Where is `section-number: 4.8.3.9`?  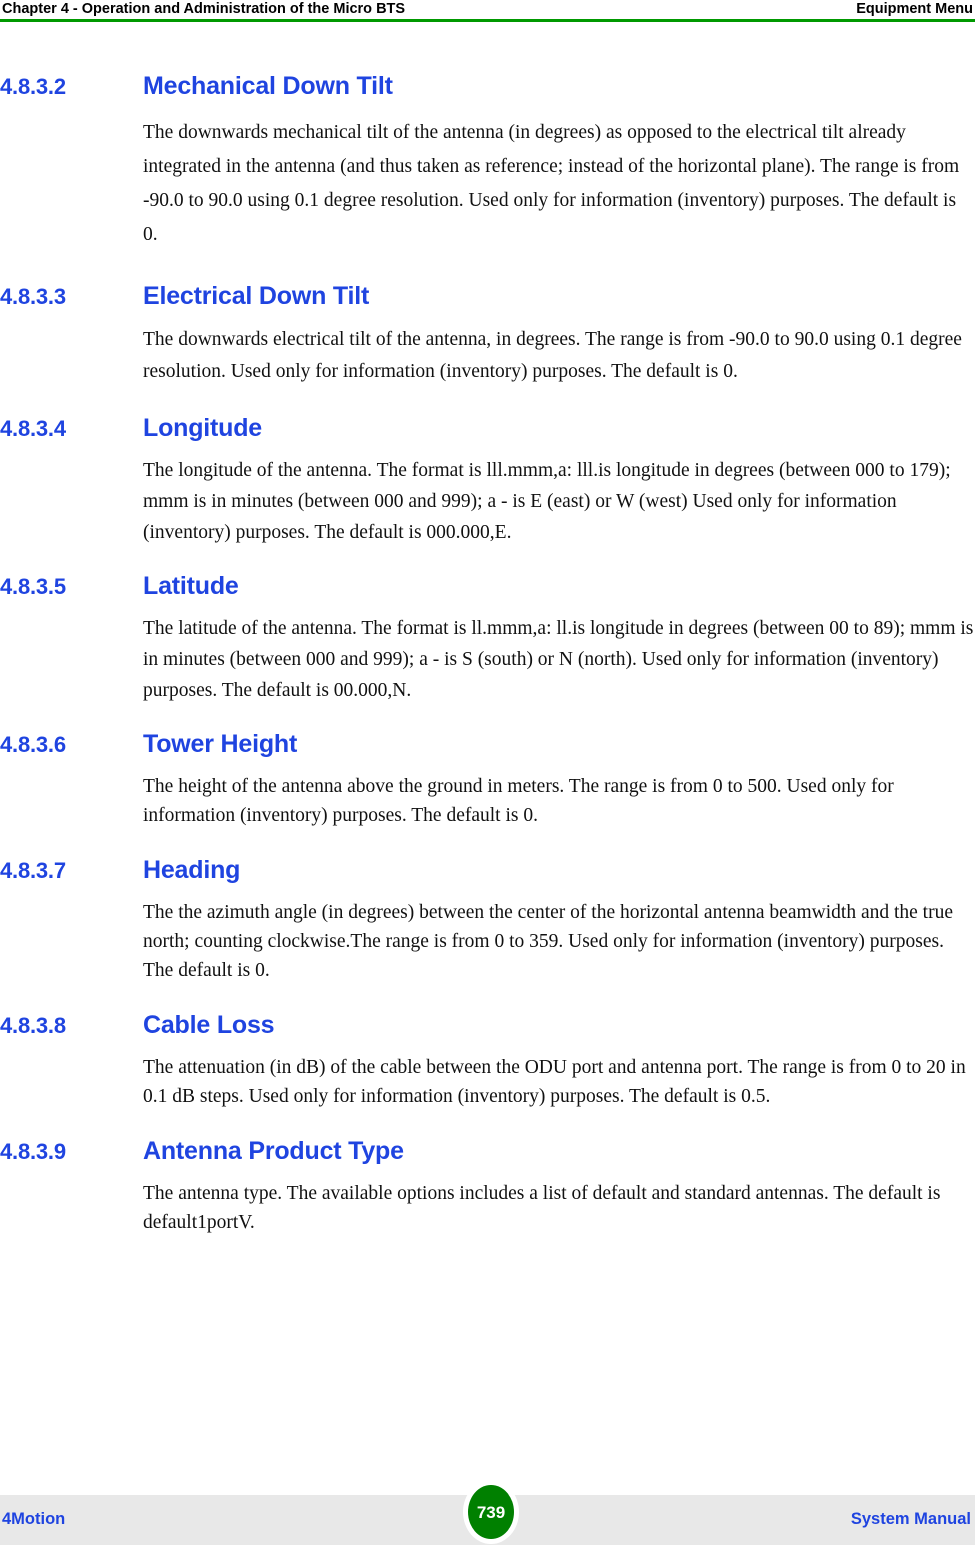
section-number: 4.8.3.9 is located at coordinates (33, 1151).